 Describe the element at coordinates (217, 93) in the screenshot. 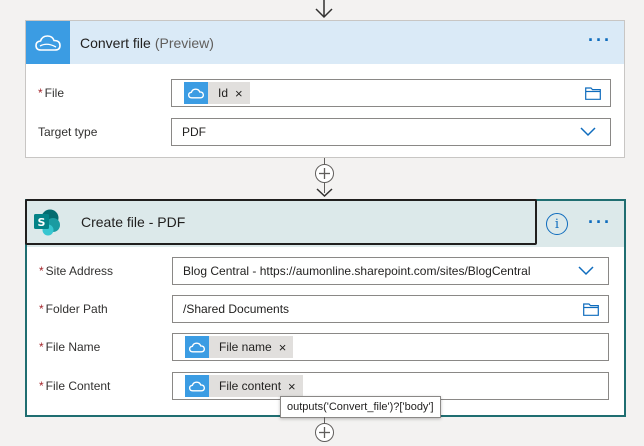

I see `token-id: Id ×` at that location.